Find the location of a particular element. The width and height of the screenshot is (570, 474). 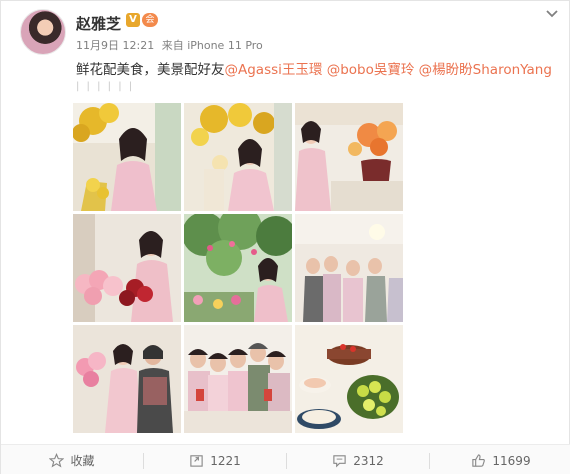

action-bar: 收藏 1221 2312 11699 is located at coordinates (285, 459).